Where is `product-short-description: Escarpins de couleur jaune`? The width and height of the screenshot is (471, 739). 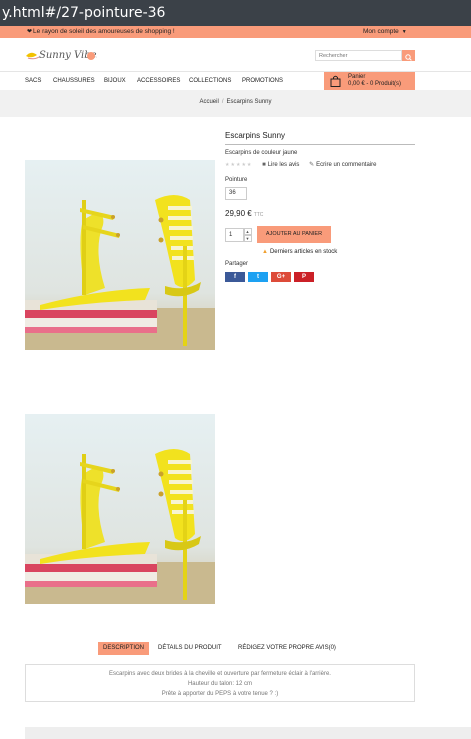
product-short-description: Escarpins de couleur jaune is located at coordinates (261, 153).